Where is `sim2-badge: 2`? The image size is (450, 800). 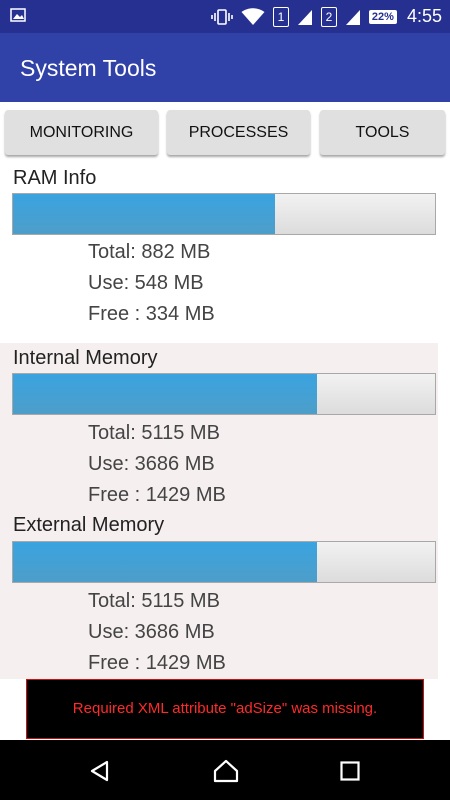
sim2-badge: 2 is located at coordinates (328, 16).